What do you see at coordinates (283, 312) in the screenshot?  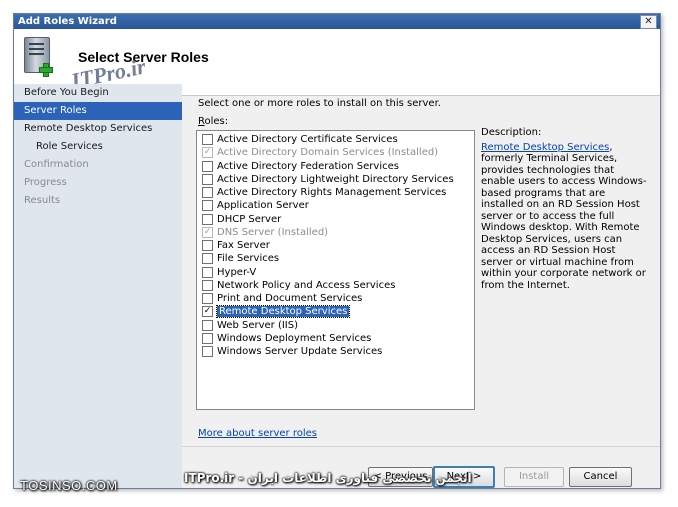 I see `role-label: Remote Desktop Services` at bounding box center [283, 312].